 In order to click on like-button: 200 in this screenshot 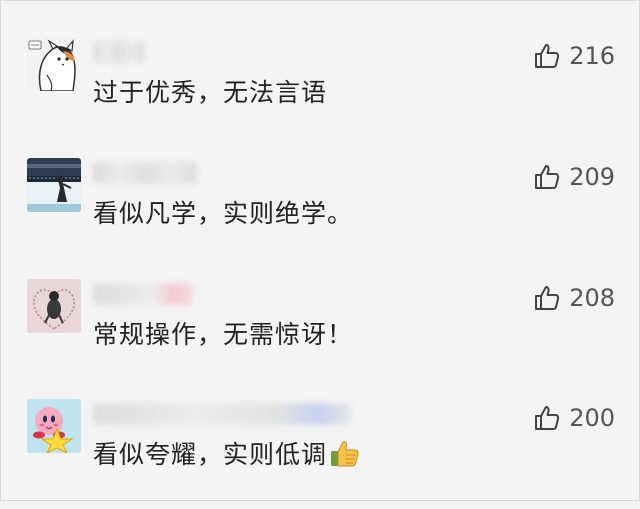, I will do `click(574, 418)`.